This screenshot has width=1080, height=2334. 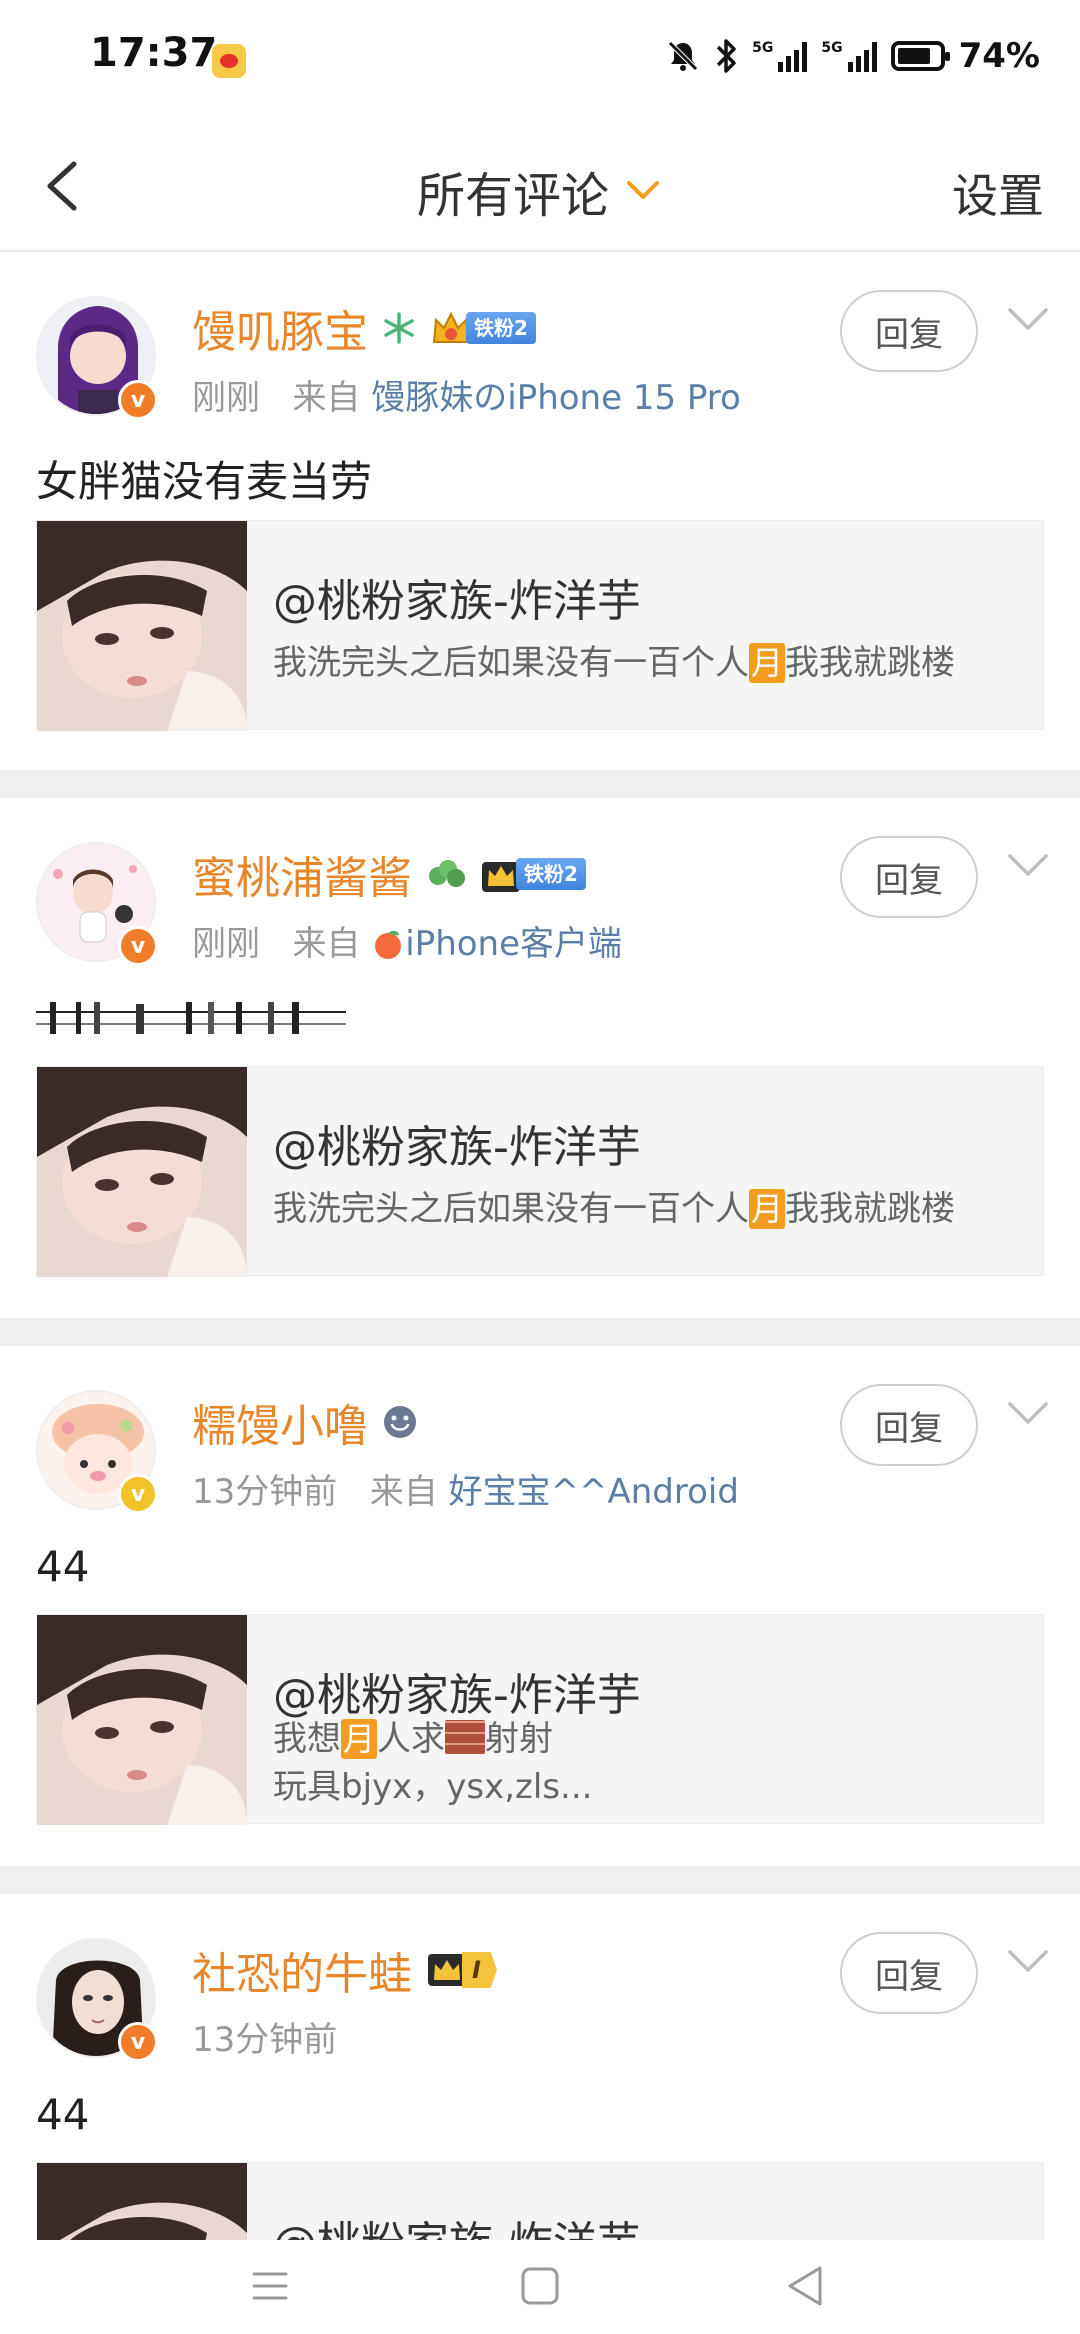 I want to click on mute-icon, so click(x=683, y=56).